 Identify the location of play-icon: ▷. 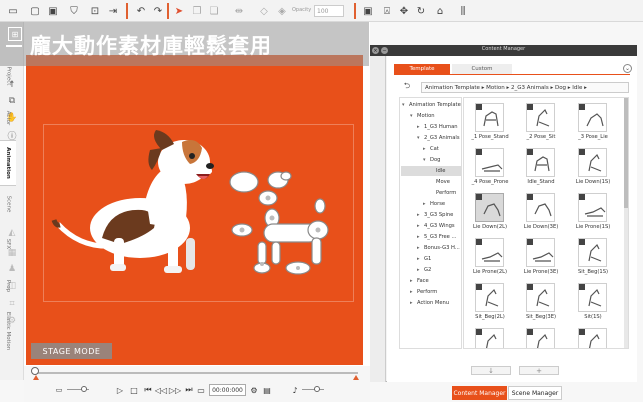
(120, 390).